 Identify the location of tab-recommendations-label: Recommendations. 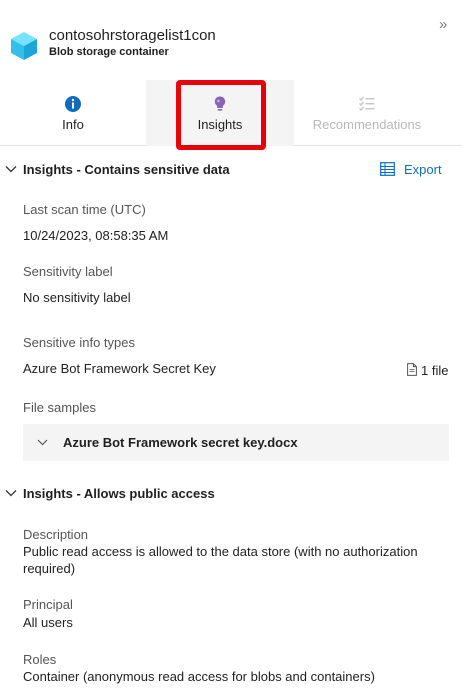
(367, 124).